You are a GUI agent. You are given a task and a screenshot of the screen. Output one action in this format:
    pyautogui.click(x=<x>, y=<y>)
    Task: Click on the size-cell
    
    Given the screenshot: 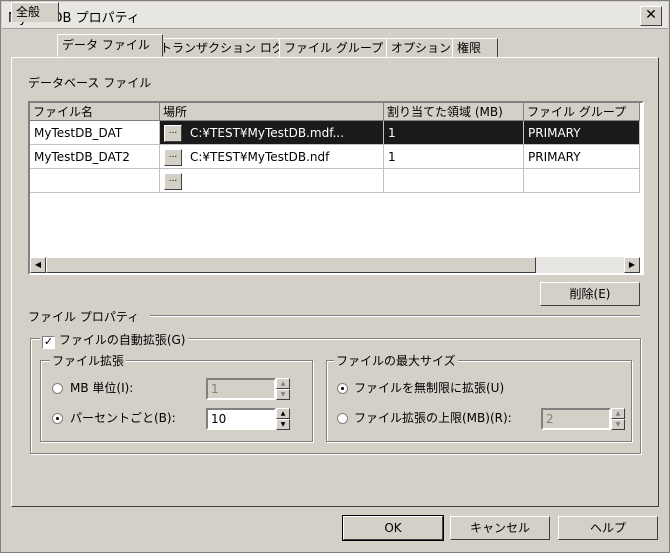 What is the action you would take?
    pyautogui.click(x=454, y=181)
    